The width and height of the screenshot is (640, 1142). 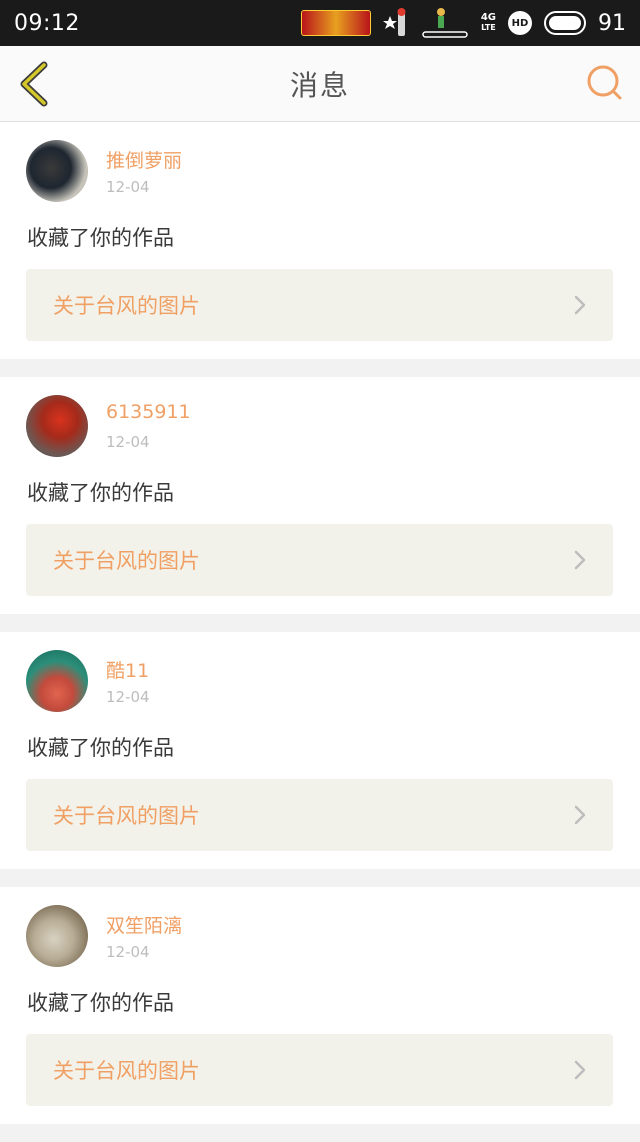 I want to click on nav-bar: 消息, so click(x=320, y=84).